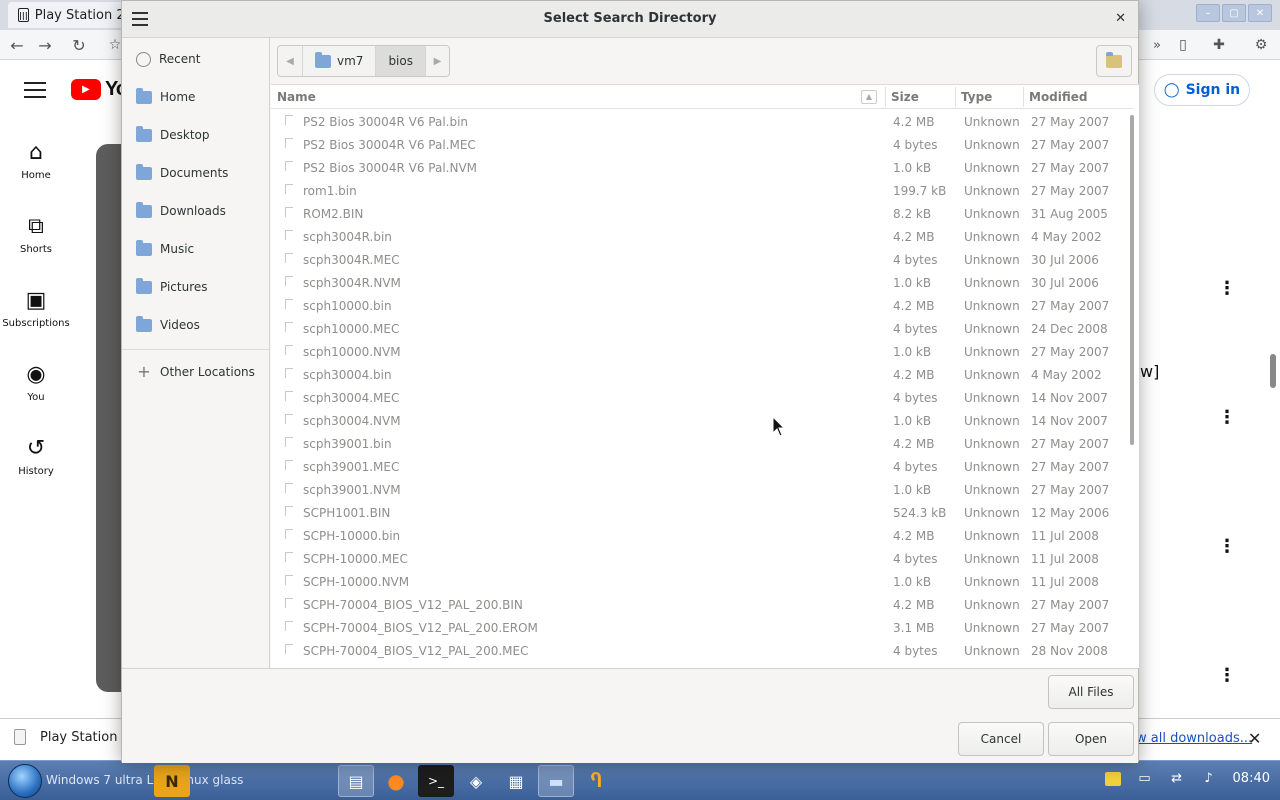 The height and width of the screenshot is (800, 1280). I want to click on file-size: 1.0 kB, so click(912, 352).